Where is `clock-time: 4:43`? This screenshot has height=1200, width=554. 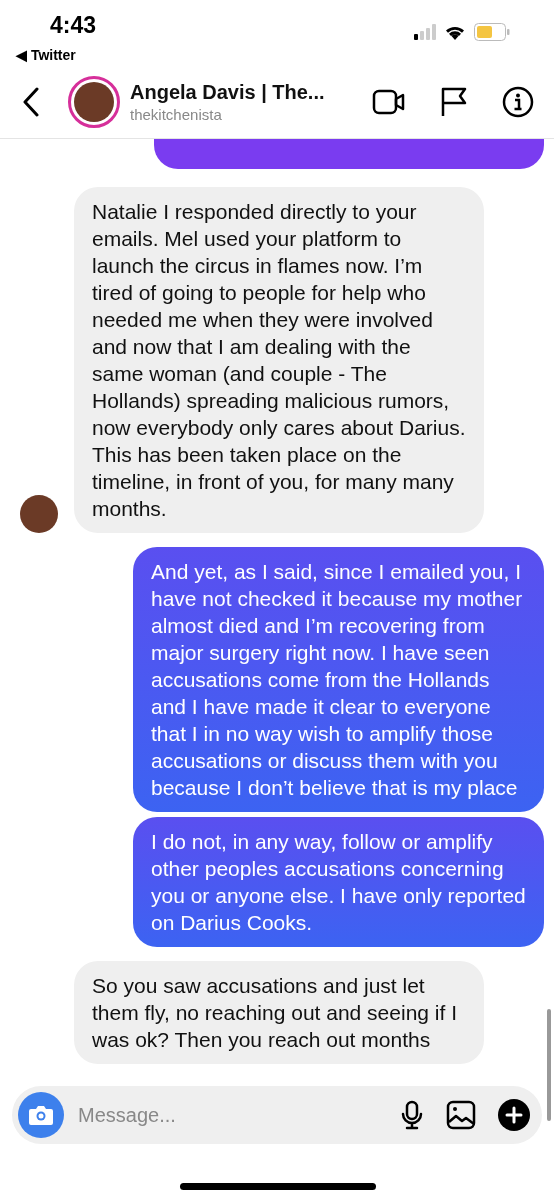
clock-time: 4:43 is located at coordinates (73, 25).